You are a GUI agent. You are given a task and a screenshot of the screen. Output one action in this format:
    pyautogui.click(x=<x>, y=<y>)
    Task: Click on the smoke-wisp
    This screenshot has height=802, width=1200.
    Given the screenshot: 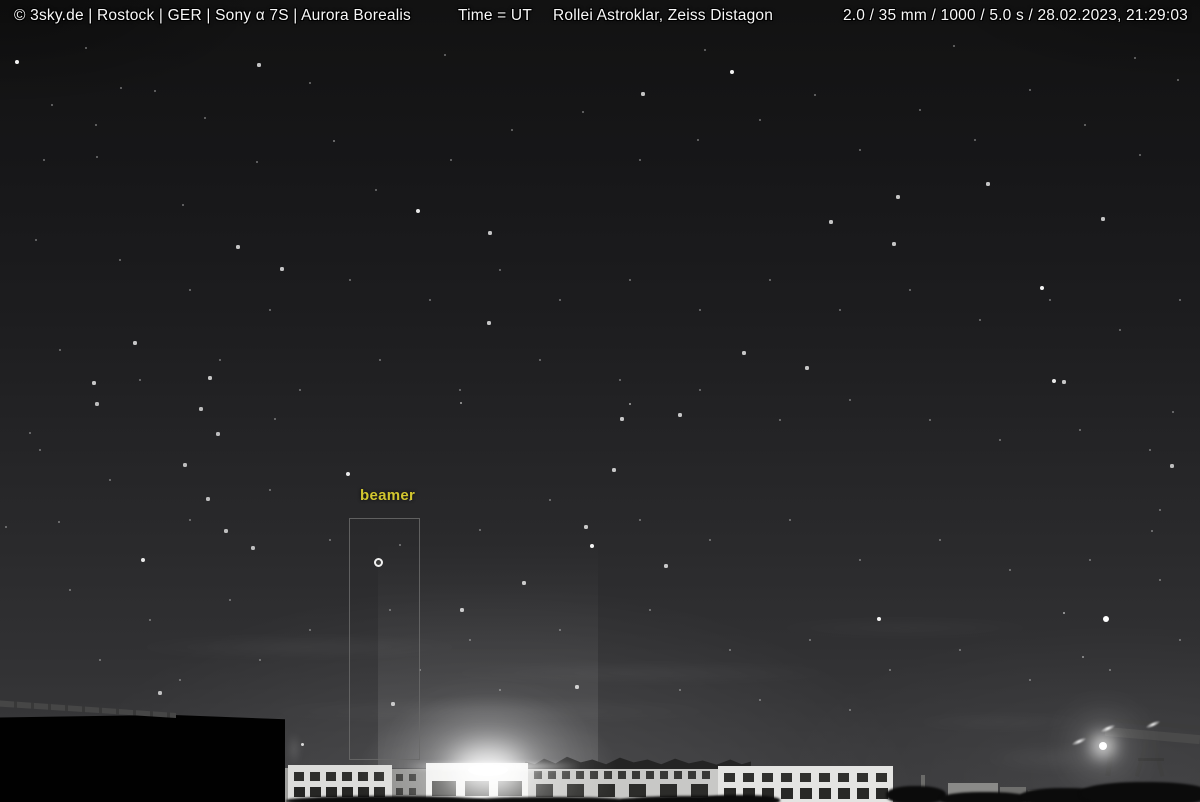 What is the action you would take?
    pyautogui.click(x=294, y=749)
    